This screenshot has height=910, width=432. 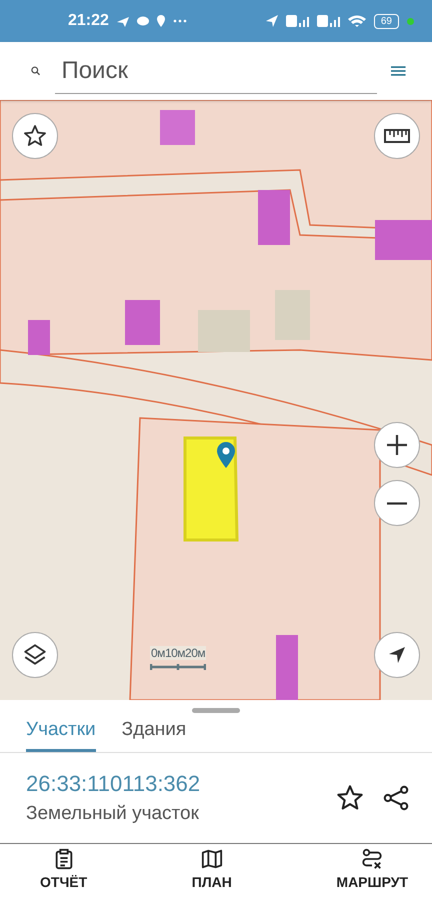 I want to click on nav-button: МАРШРУТ, so click(x=372, y=877).